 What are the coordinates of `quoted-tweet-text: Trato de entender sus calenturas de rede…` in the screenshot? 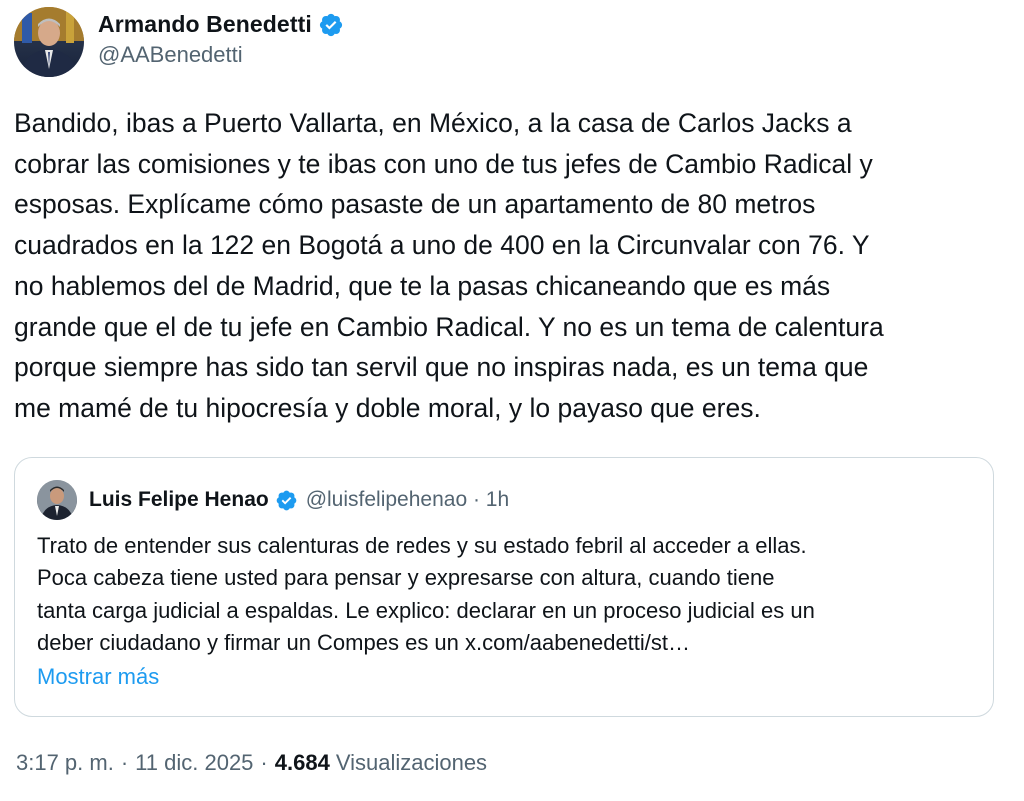 It's located at (426, 594).